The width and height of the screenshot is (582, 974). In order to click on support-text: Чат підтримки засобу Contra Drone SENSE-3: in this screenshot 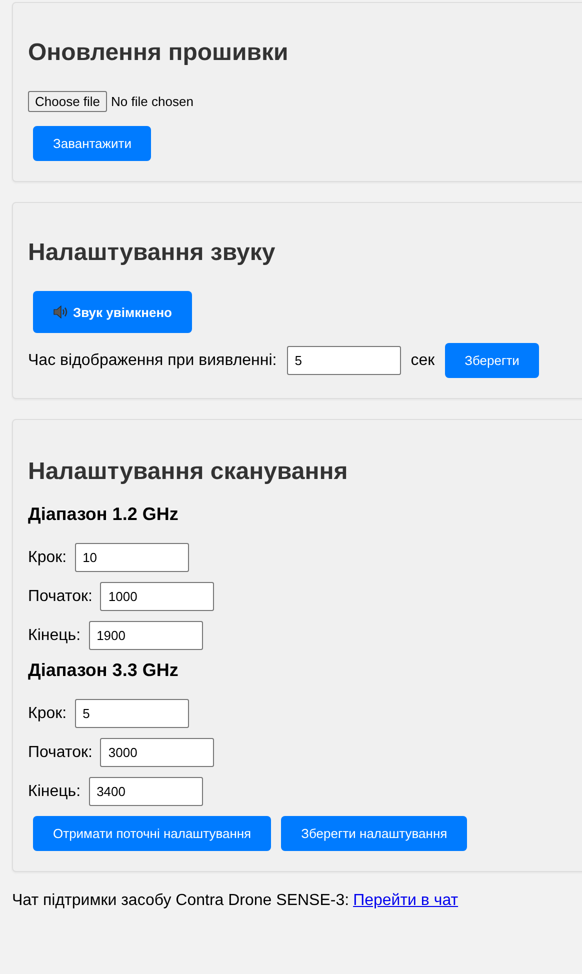, I will do `click(181, 900)`.